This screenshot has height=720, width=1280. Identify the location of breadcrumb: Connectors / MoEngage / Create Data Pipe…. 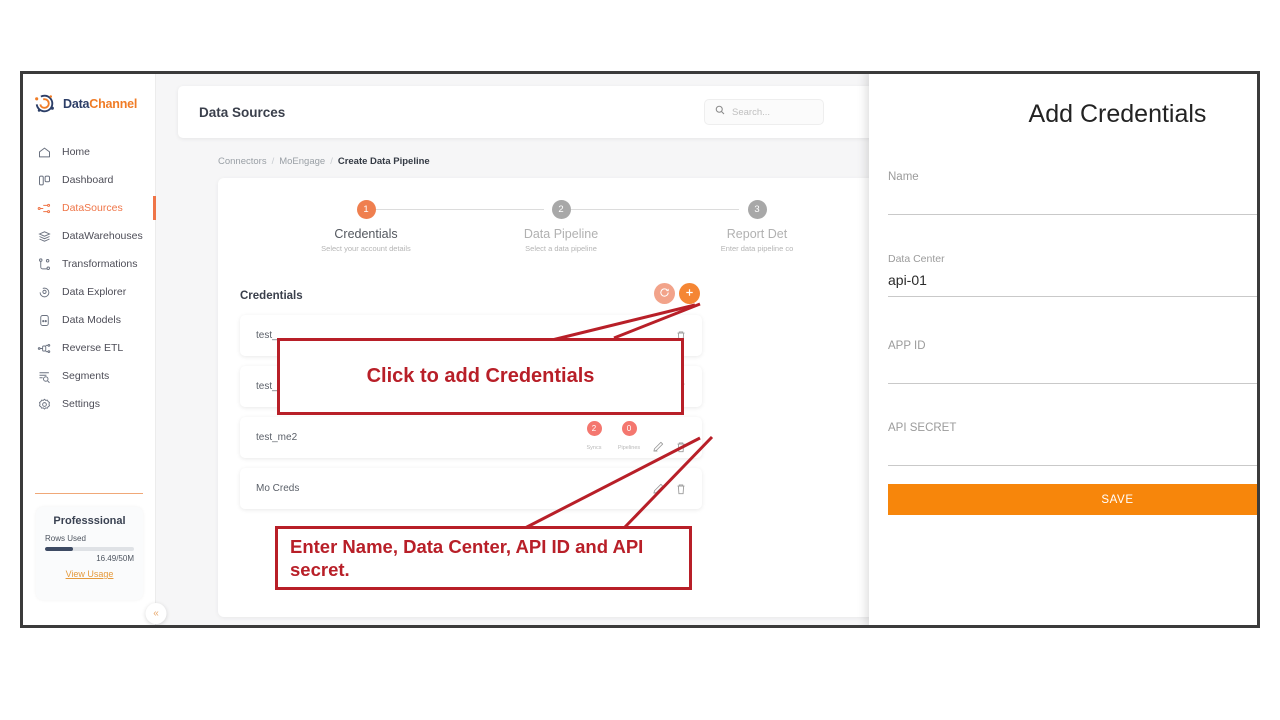
(324, 161).